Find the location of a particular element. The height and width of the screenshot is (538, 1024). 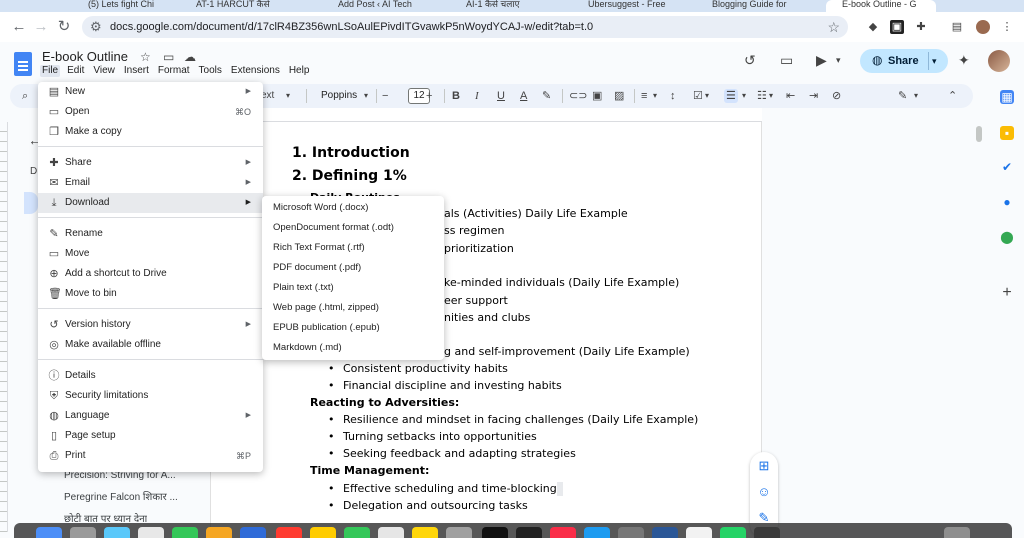

align-icon: ≡ is located at coordinates (644, 96).